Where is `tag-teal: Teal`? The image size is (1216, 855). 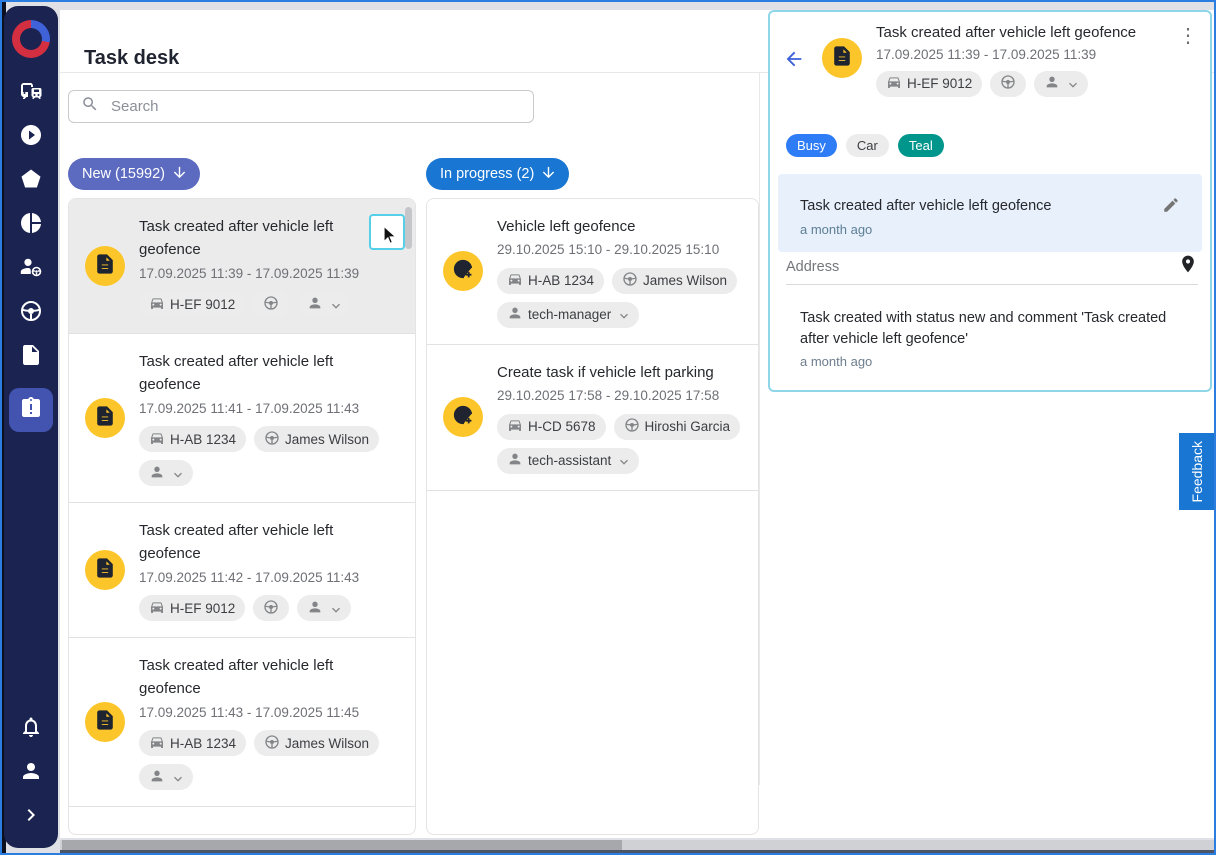
tag-teal: Teal is located at coordinates (920, 145).